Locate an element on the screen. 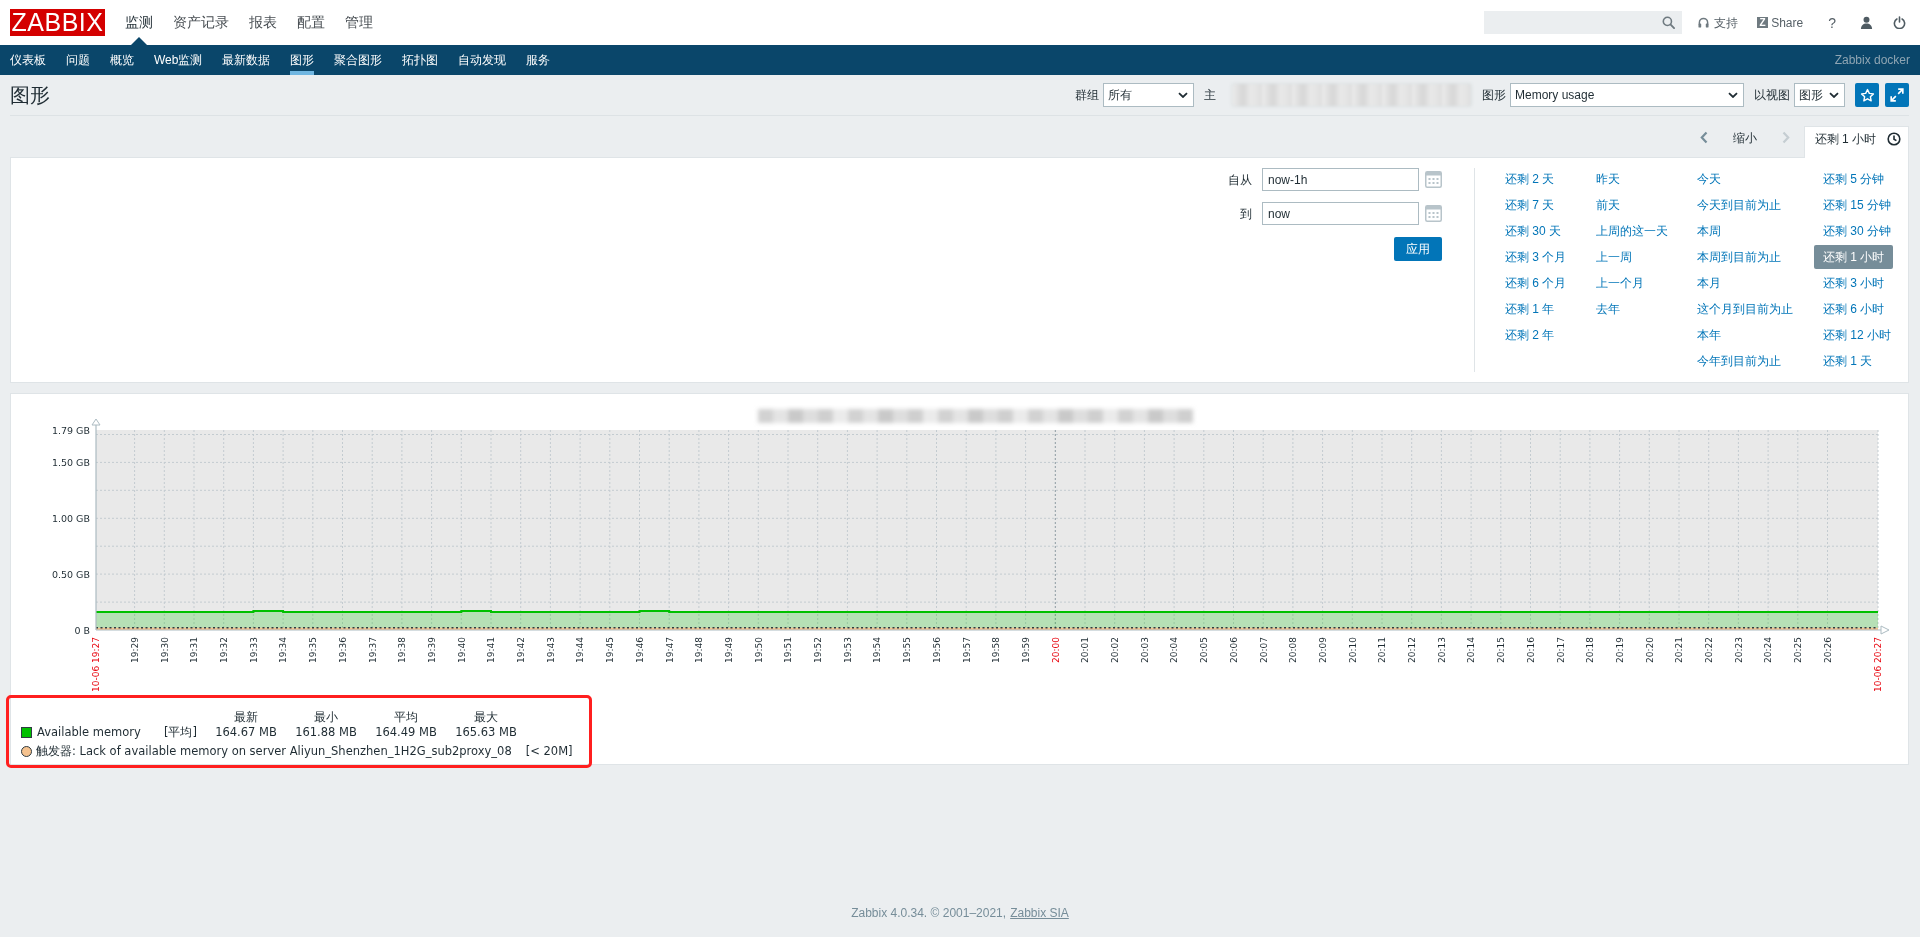 Image resolution: width=1920 pixels, height=937 pixels. x-axis-label: 20:07 is located at coordinates (1263, 650).